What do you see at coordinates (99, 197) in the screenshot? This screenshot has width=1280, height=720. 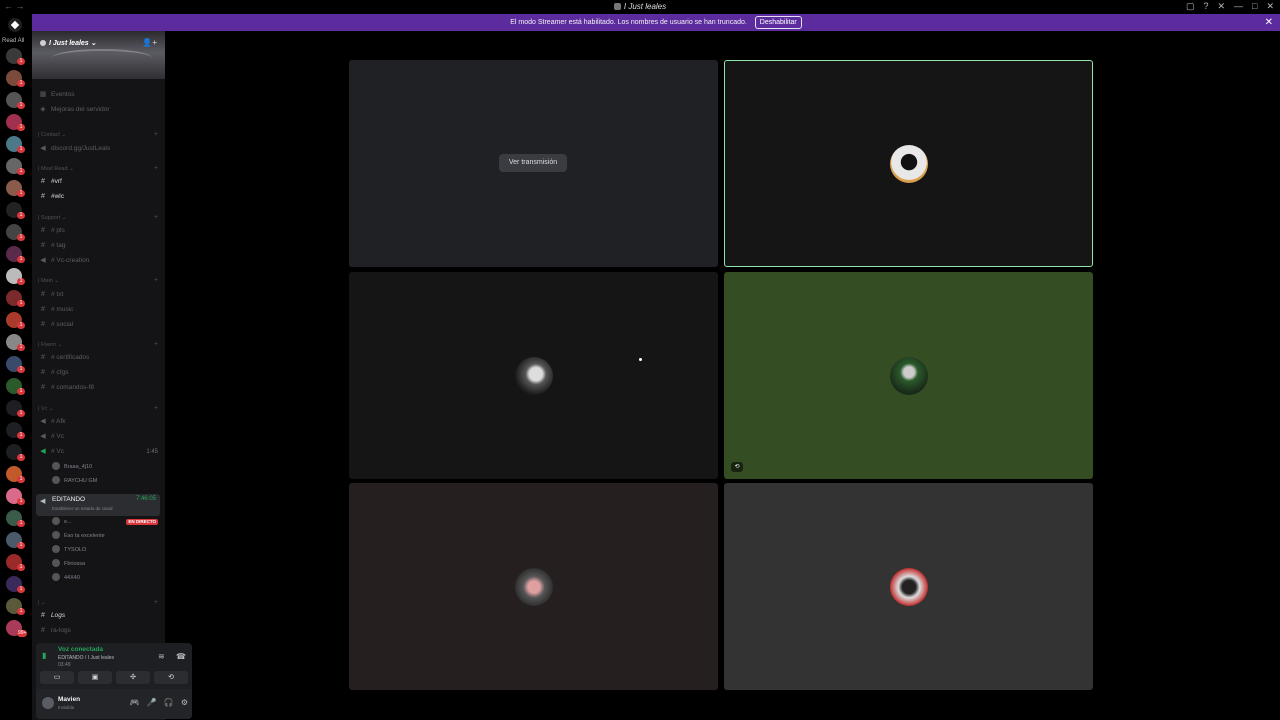 I see `channel-wlc: # #wlc` at bounding box center [99, 197].